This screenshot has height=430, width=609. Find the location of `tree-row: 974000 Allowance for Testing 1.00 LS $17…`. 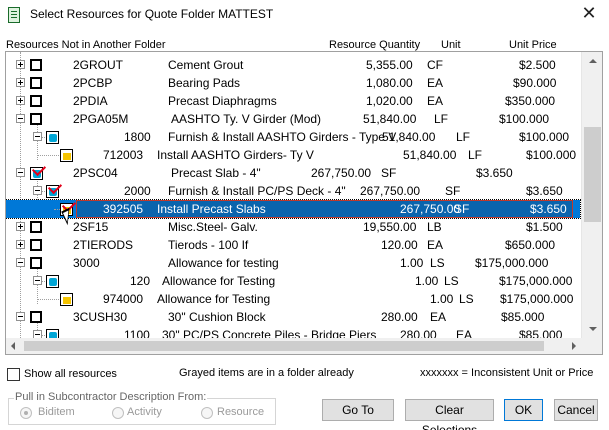

tree-row: 974000 Allowance for Testing 1.00 LS $17… is located at coordinates (293, 299).